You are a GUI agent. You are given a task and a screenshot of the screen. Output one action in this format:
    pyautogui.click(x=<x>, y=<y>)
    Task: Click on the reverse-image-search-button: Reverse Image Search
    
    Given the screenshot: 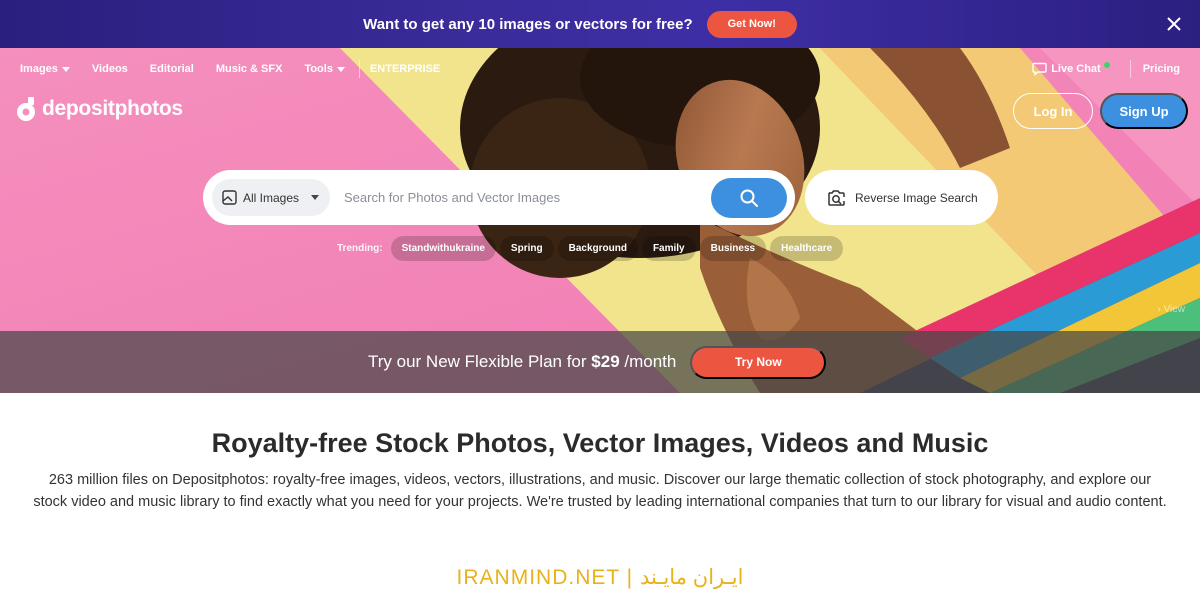 What is the action you would take?
    pyautogui.click(x=901, y=197)
    